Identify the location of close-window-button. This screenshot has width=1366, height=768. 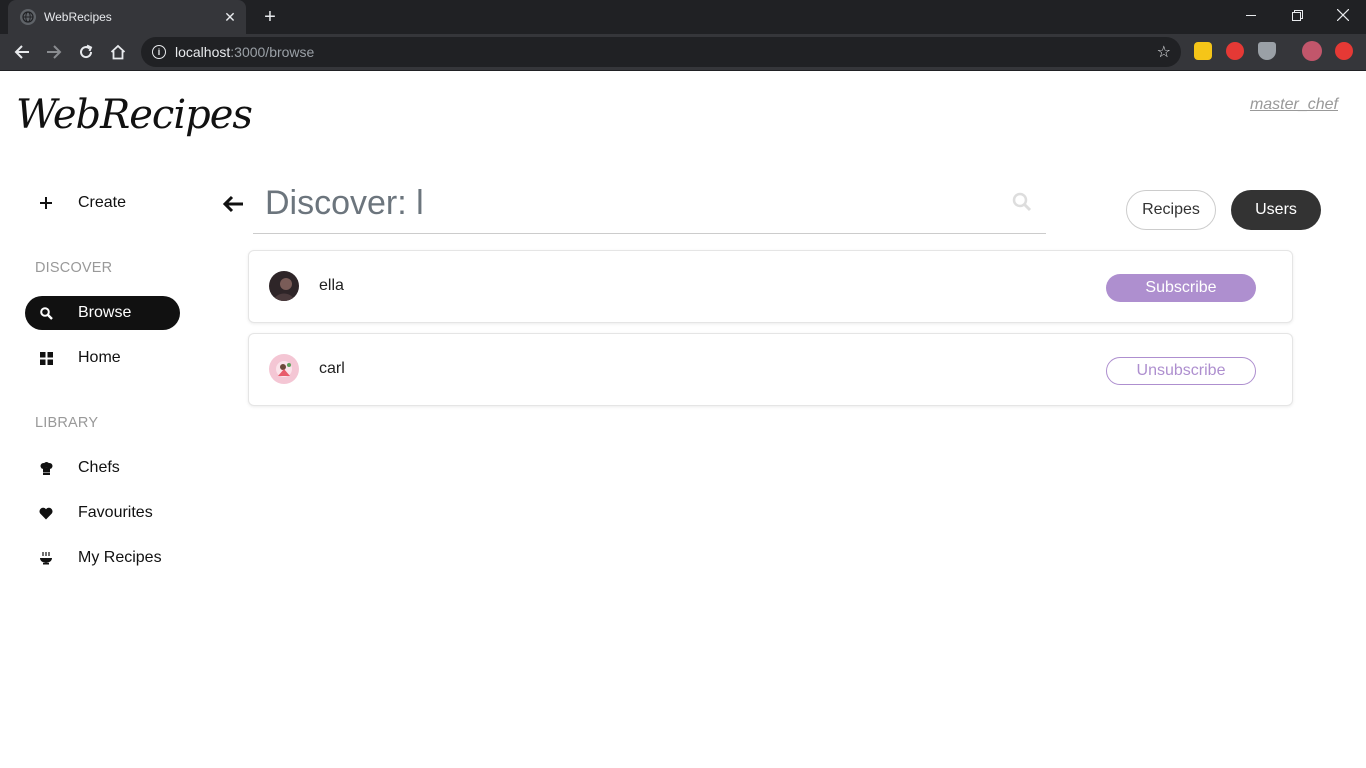
(1343, 15).